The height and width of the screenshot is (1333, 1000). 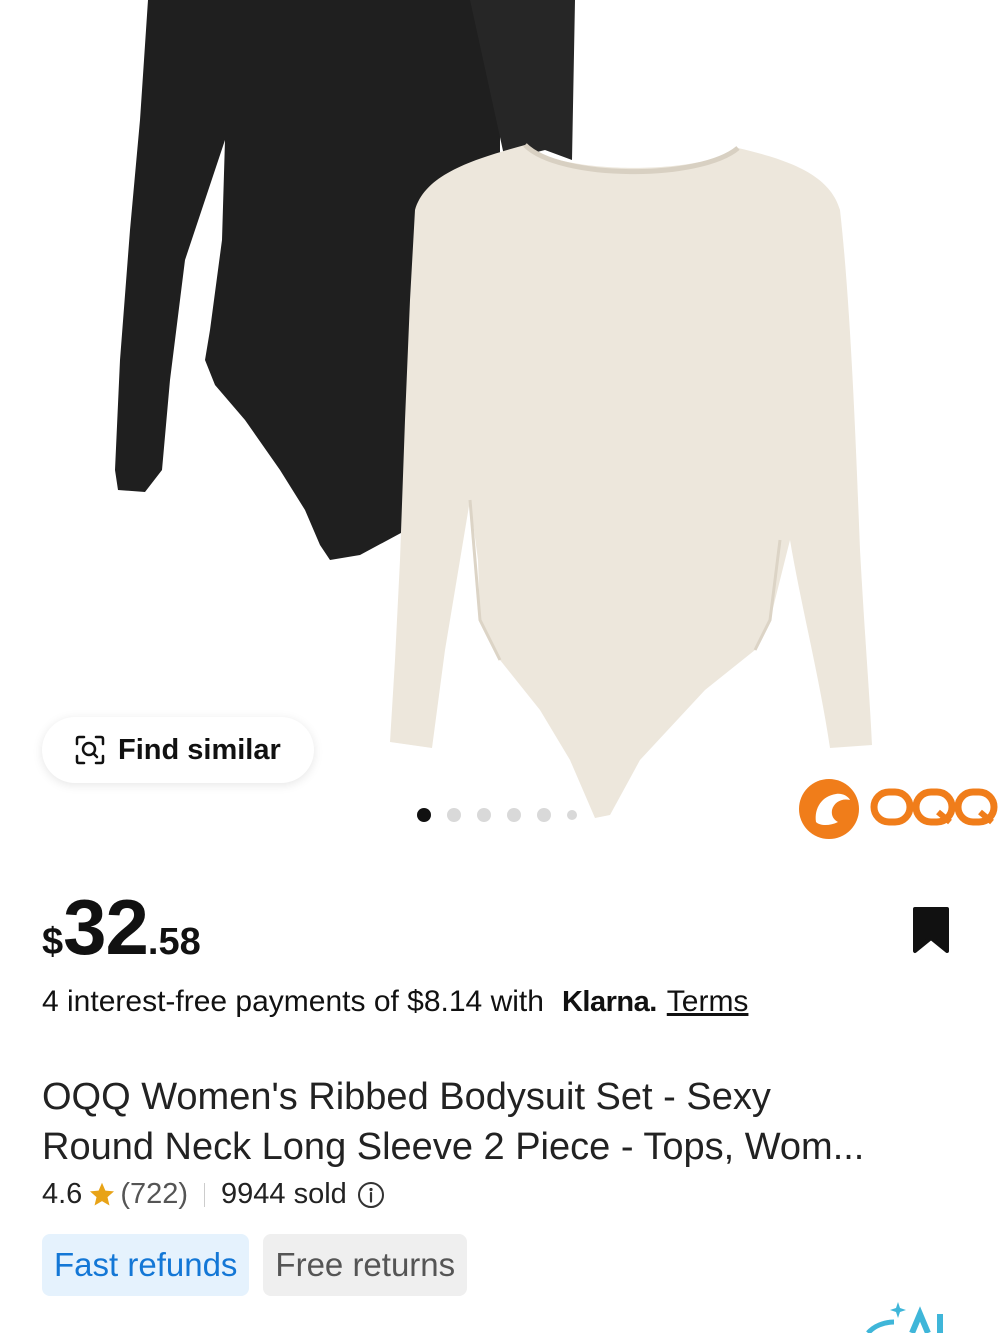 What do you see at coordinates (497, 815) in the screenshot?
I see `carousel-indicator` at bounding box center [497, 815].